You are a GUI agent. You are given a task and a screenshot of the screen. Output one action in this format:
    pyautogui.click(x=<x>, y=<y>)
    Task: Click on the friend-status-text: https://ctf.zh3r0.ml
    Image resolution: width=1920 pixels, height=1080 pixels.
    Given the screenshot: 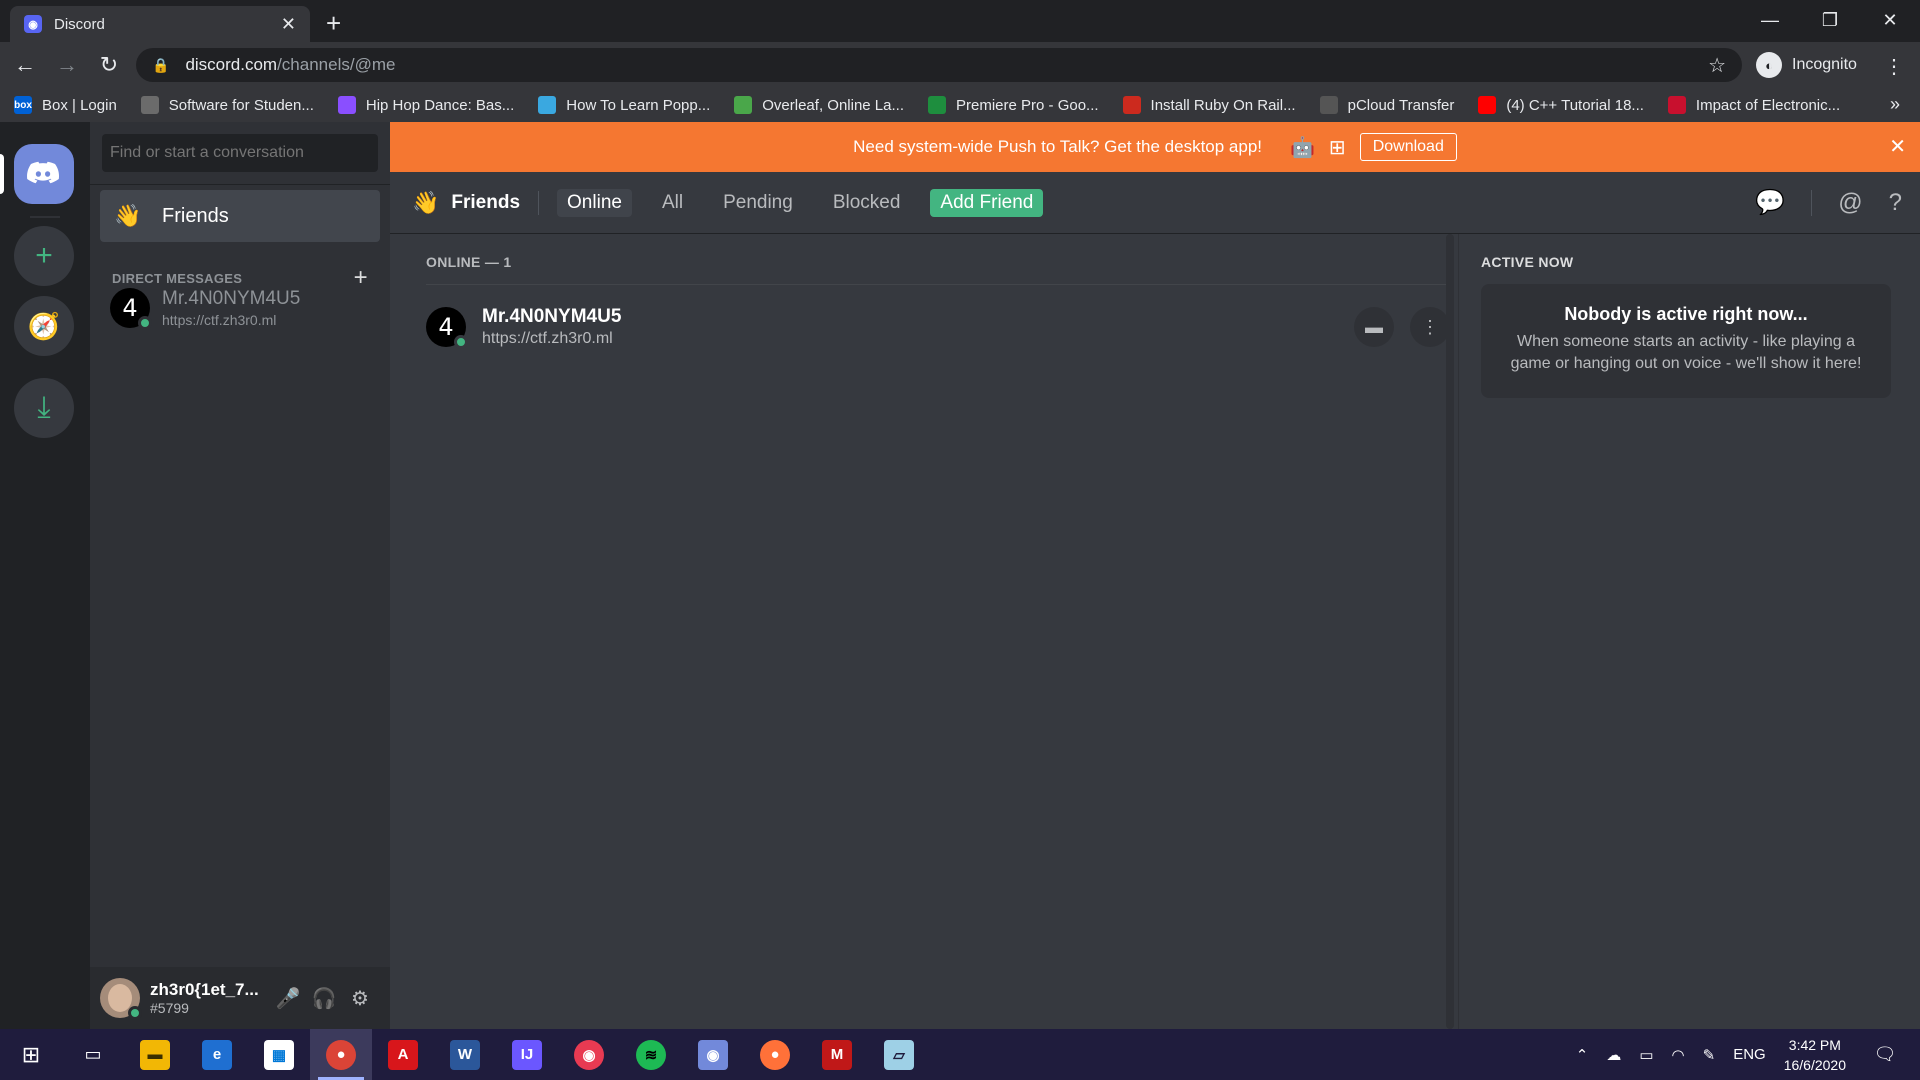 What is the action you would take?
    pyautogui.click(x=547, y=338)
    